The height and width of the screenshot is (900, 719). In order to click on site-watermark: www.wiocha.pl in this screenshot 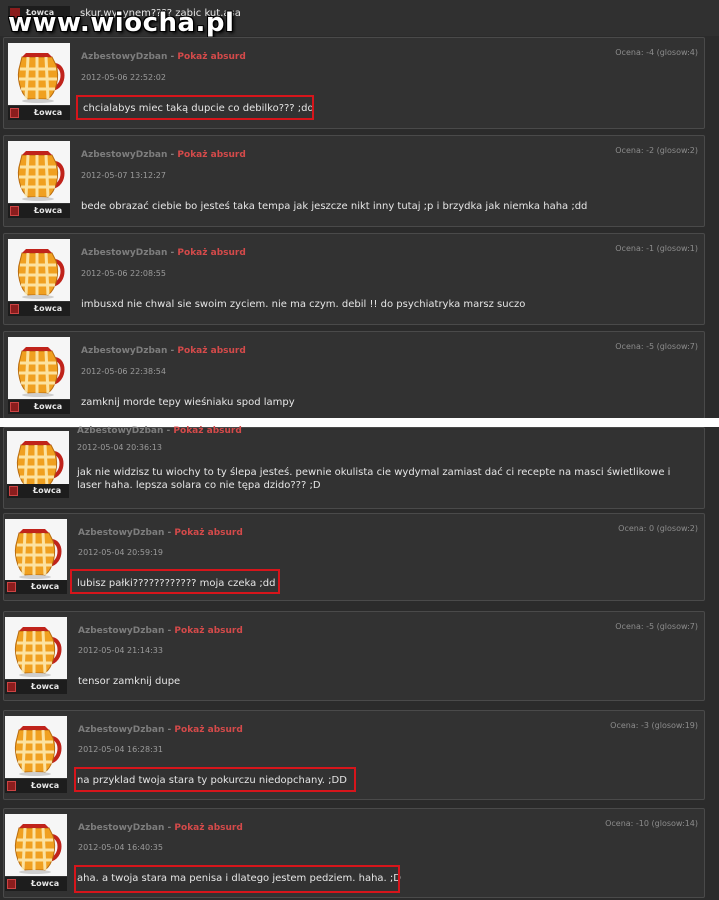, I will do `click(121, 23)`.